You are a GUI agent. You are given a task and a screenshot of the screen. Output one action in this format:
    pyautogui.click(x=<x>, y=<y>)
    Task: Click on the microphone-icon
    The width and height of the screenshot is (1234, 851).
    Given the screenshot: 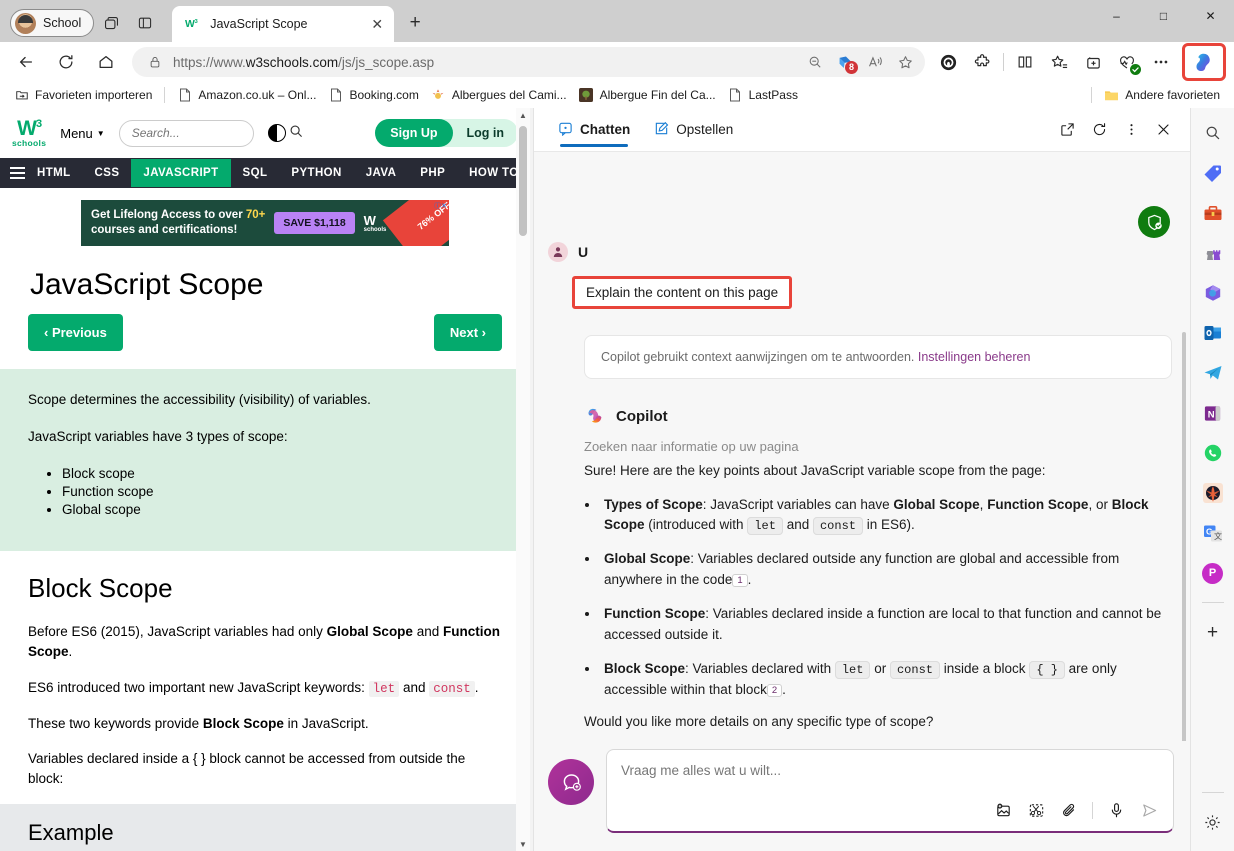 What is the action you would take?
    pyautogui.click(x=1116, y=810)
    